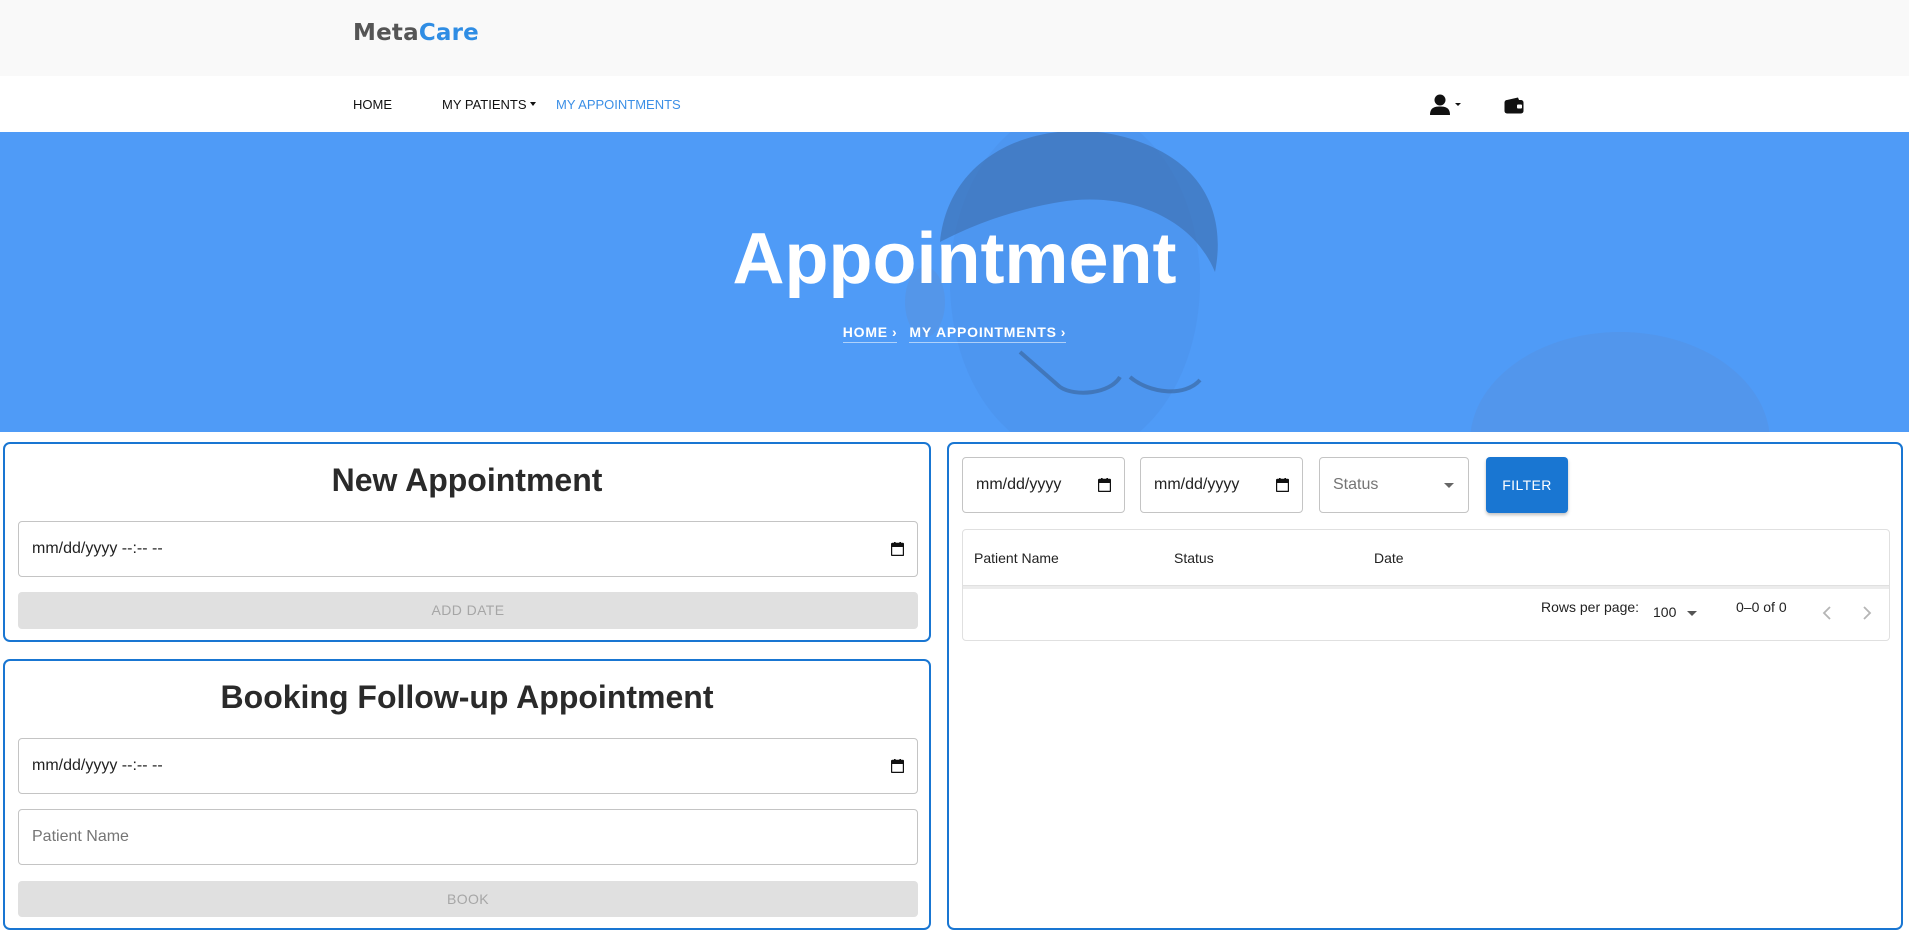 The width and height of the screenshot is (1909, 935). What do you see at coordinates (468, 837) in the screenshot?
I see `patient-name-input: Patient Name` at bounding box center [468, 837].